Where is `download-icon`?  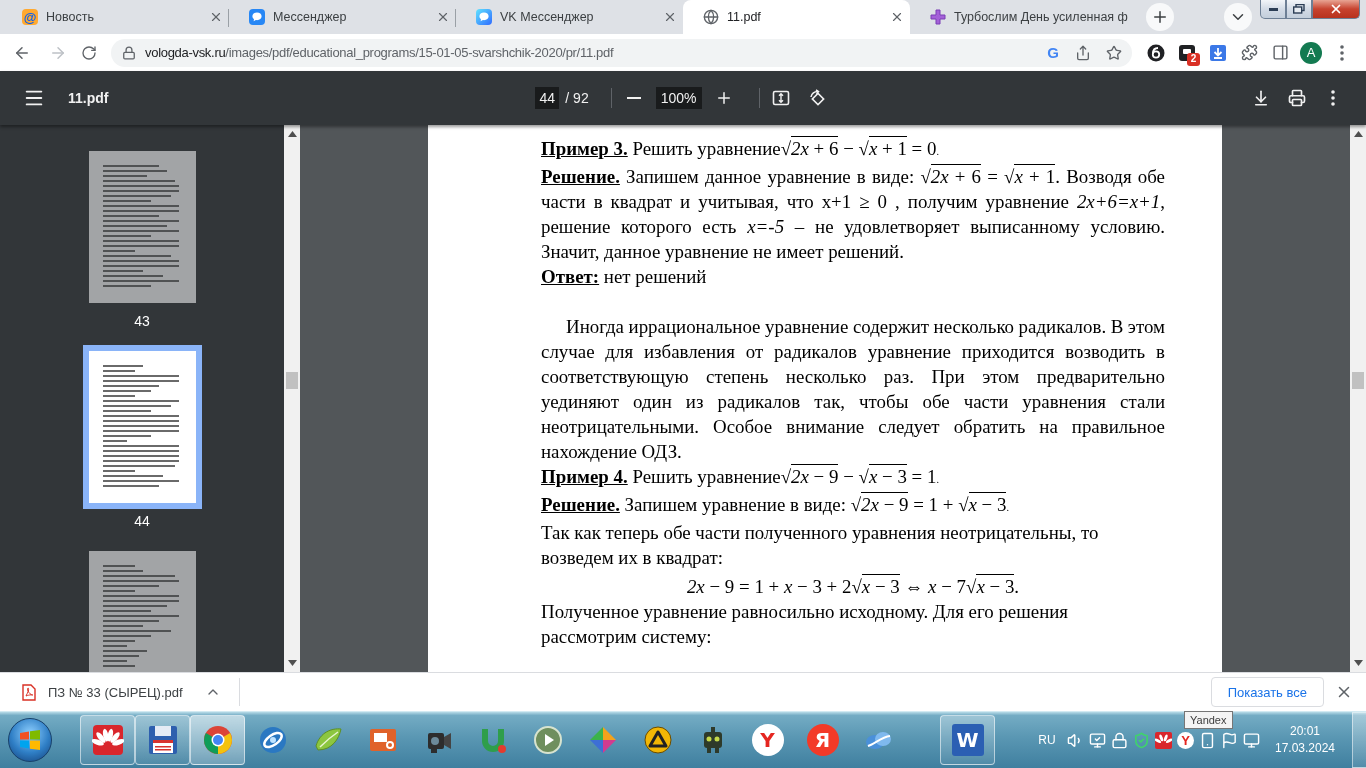 download-icon is located at coordinates (1261, 98).